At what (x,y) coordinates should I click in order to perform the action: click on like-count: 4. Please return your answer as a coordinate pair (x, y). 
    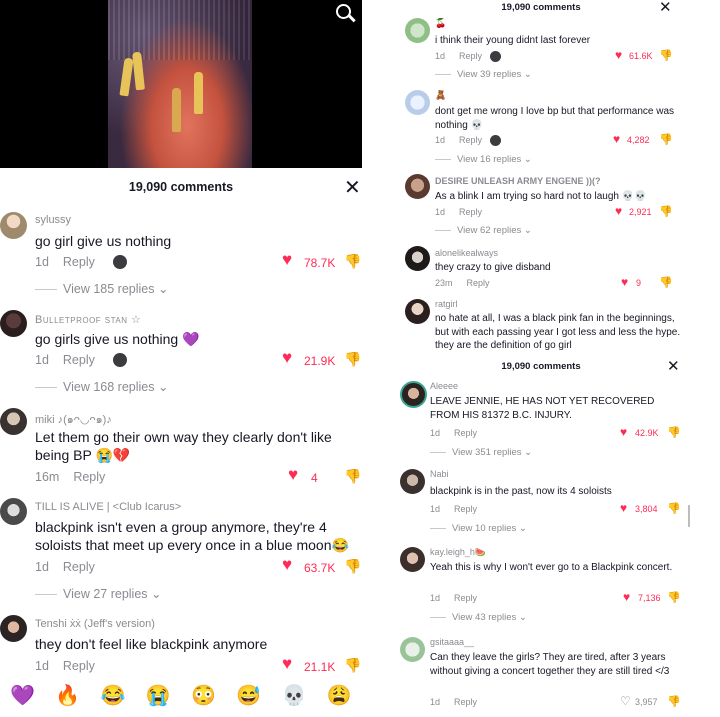
    Looking at the image, I should click on (314, 478).